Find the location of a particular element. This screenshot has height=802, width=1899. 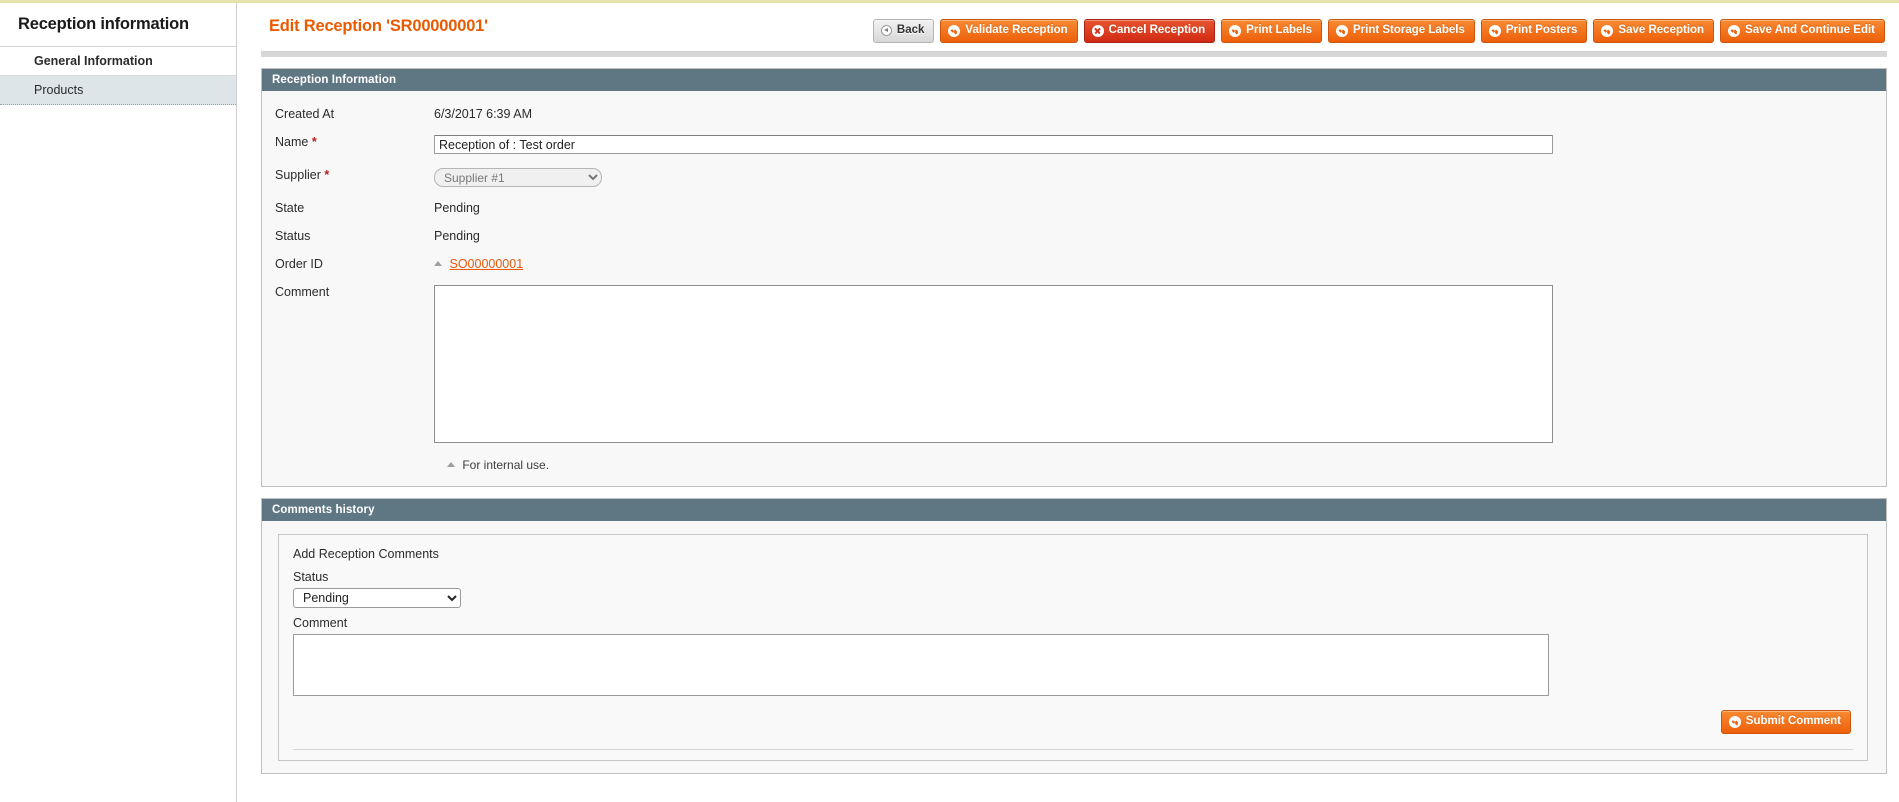

comments-divider is located at coordinates (1073, 749).